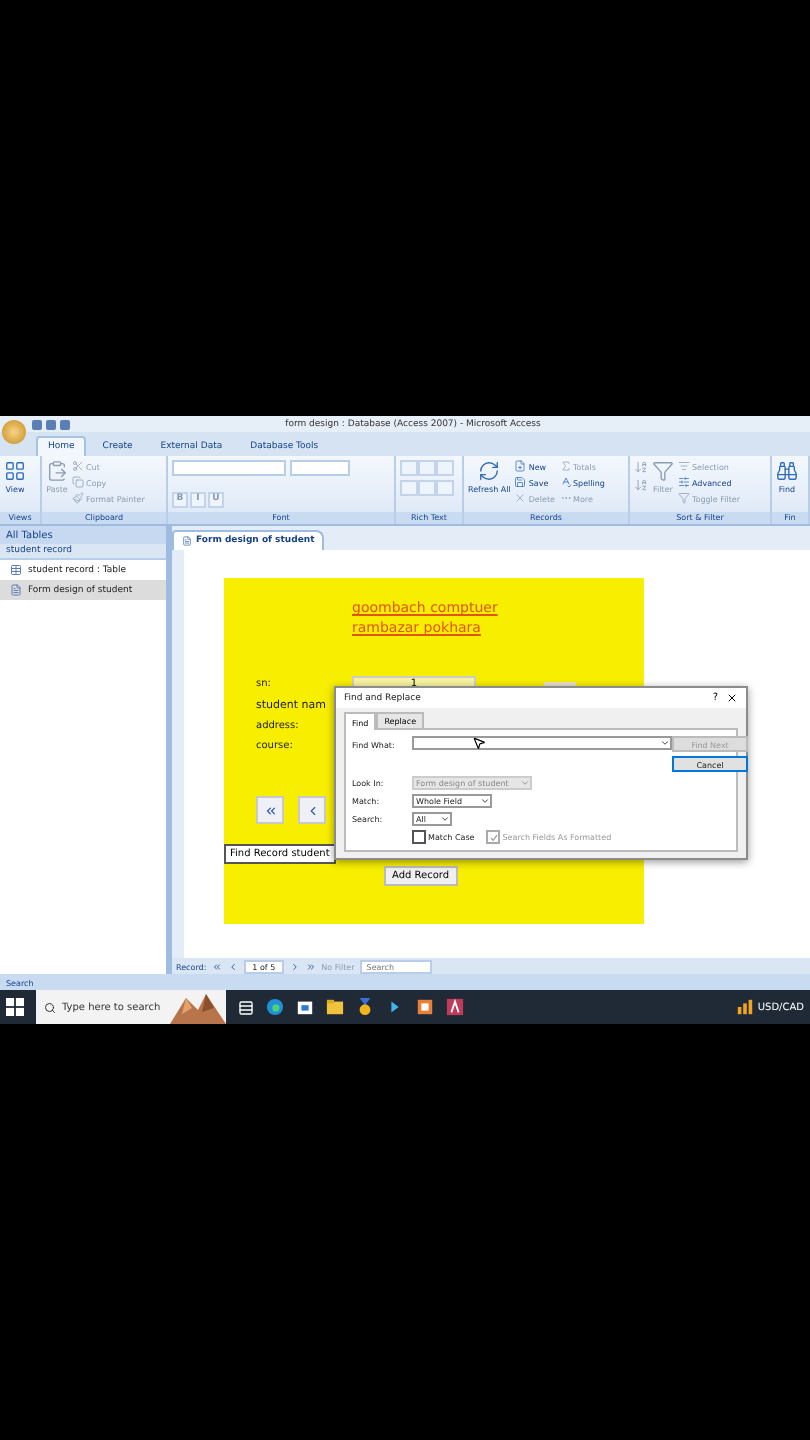 The height and width of the screenshot is (1440, 810). What do you see at coordinates (744, 1007) in the screenshot?
I see `chart-icon` at bounding box center [744, 1007].